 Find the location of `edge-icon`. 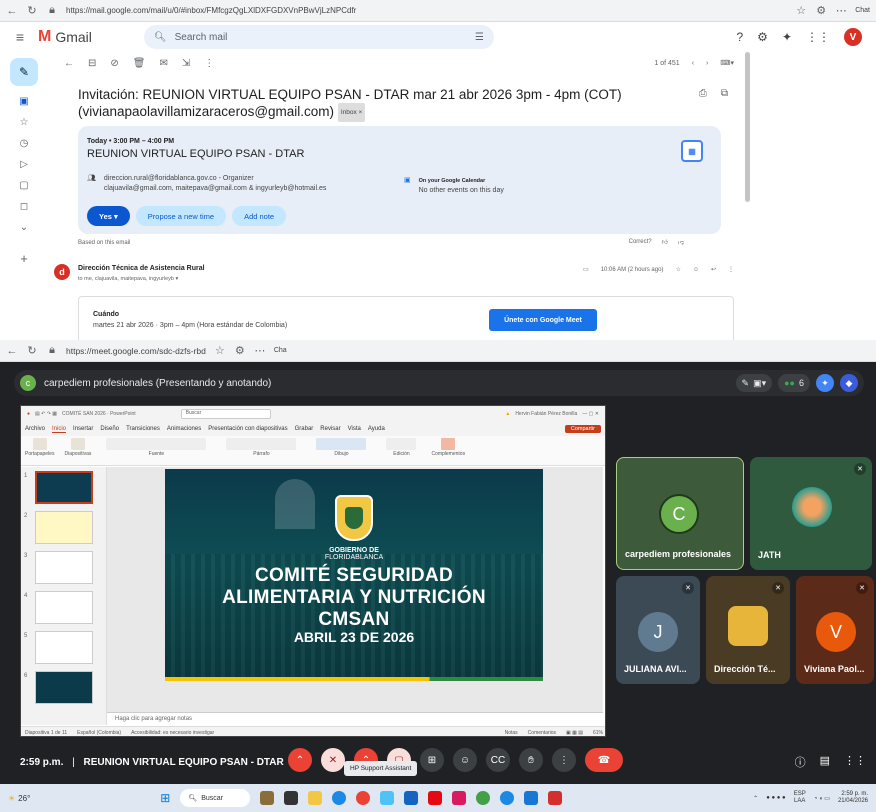

edge-icon is located at coordinates (339, 798).